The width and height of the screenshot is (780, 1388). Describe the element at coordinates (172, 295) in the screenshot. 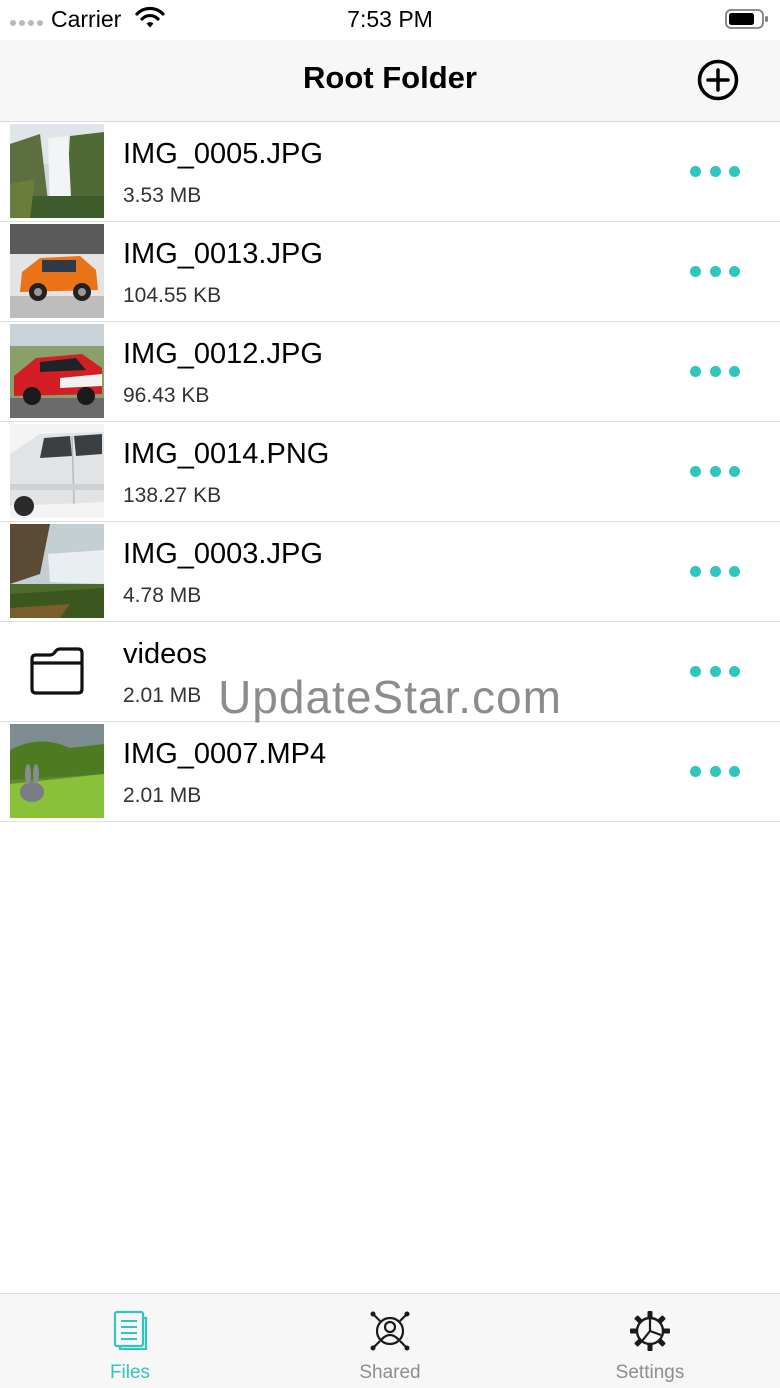

I see `file-size: 104.55 KB` at that location.